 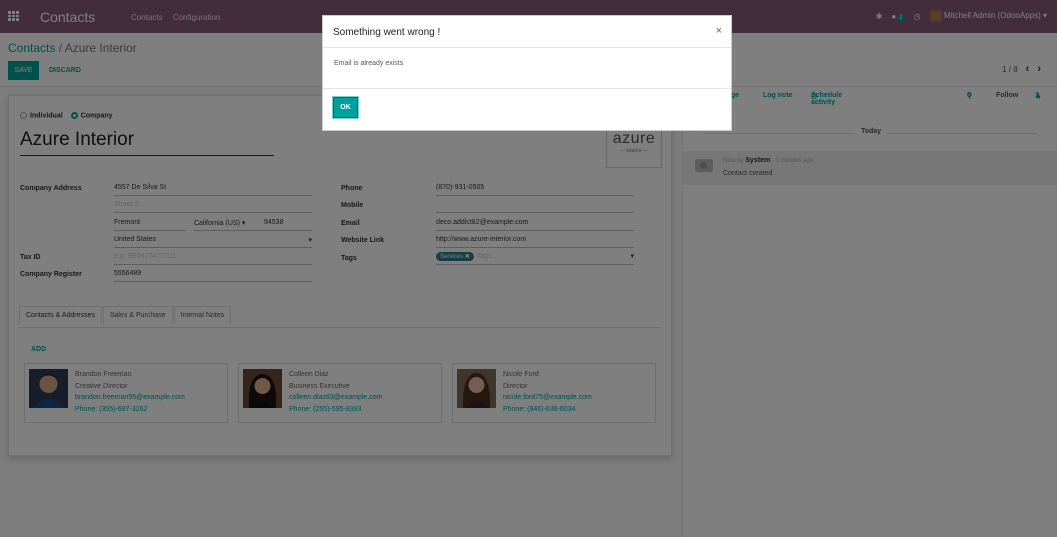 I want to click on close-icon: ×, so click(x=719, y=31).